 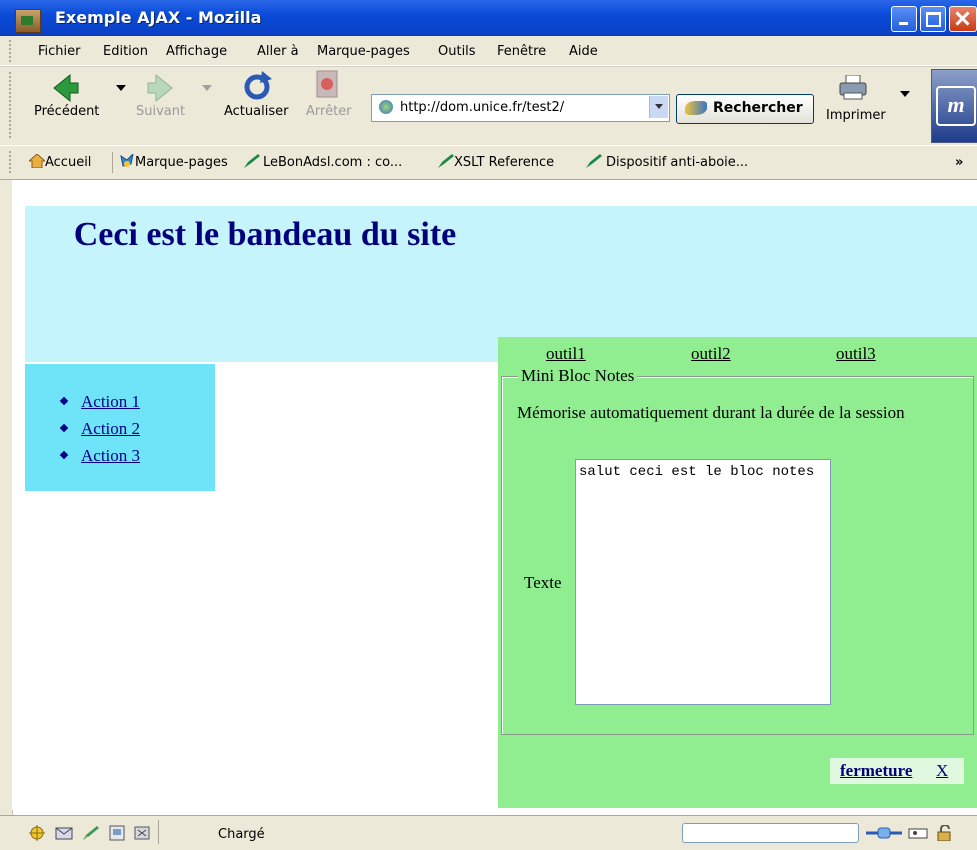 I want to click on window-title: Exemple AJAX - Mozilla, so click(x=158, y=17).